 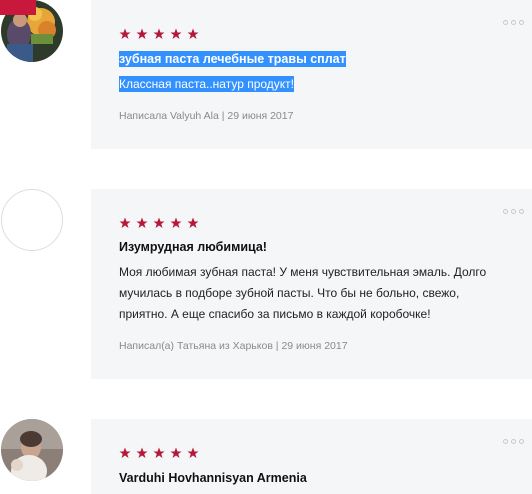 I want to click on review-author: Написала Valyuh Ala, so click(x=169, y=116).